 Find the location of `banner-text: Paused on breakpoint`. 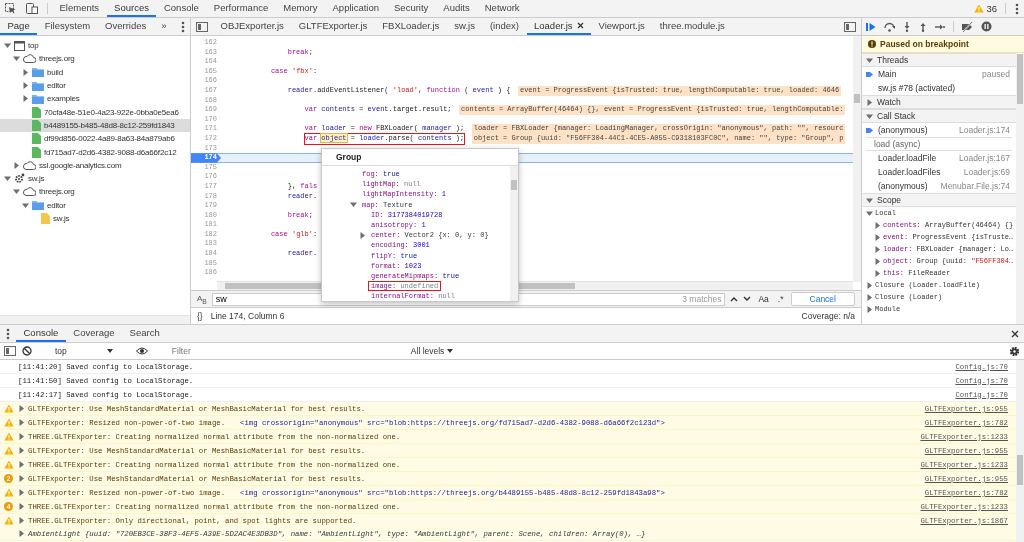

banner-text: Paused on breakpoint is located at coordinates (924, 44).